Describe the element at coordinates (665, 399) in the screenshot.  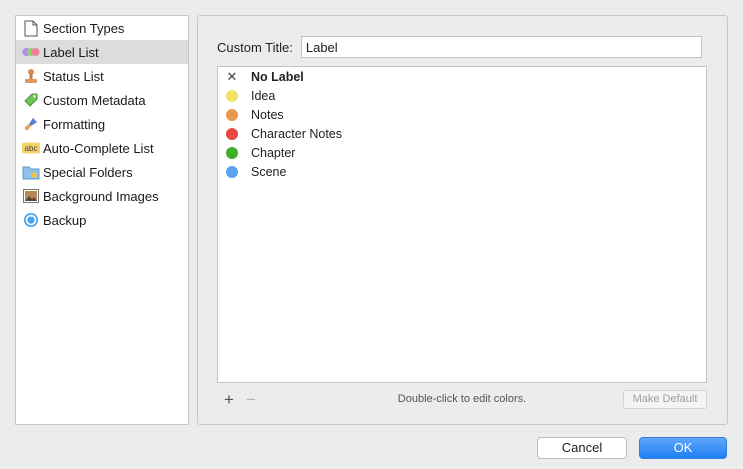
I see `make-default-button: Make Default` at that location.